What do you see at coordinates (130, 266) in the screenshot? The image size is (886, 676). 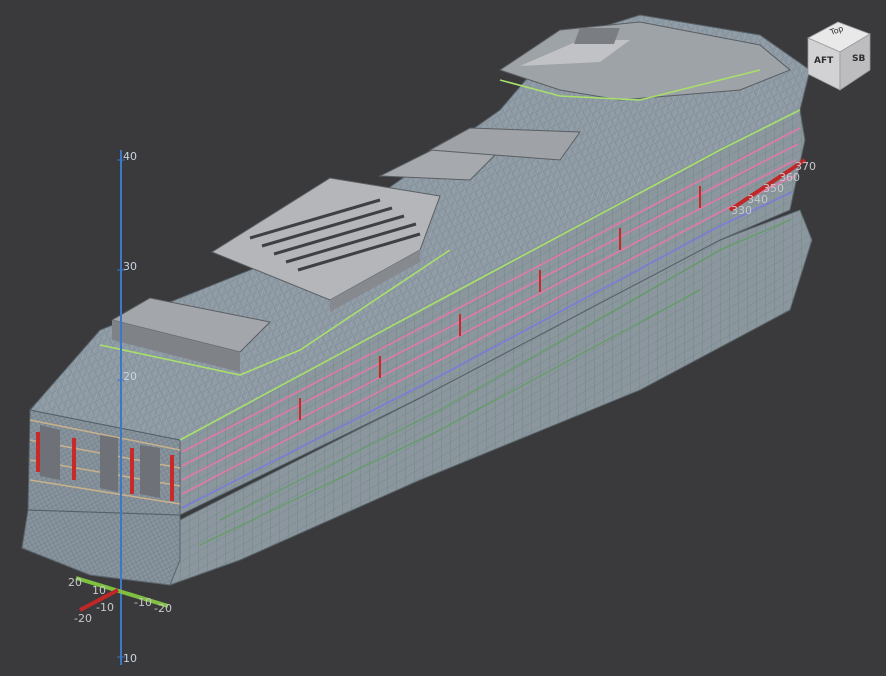 I see `vertical-axis-label-30: 30` at bounding box center [130, 266].